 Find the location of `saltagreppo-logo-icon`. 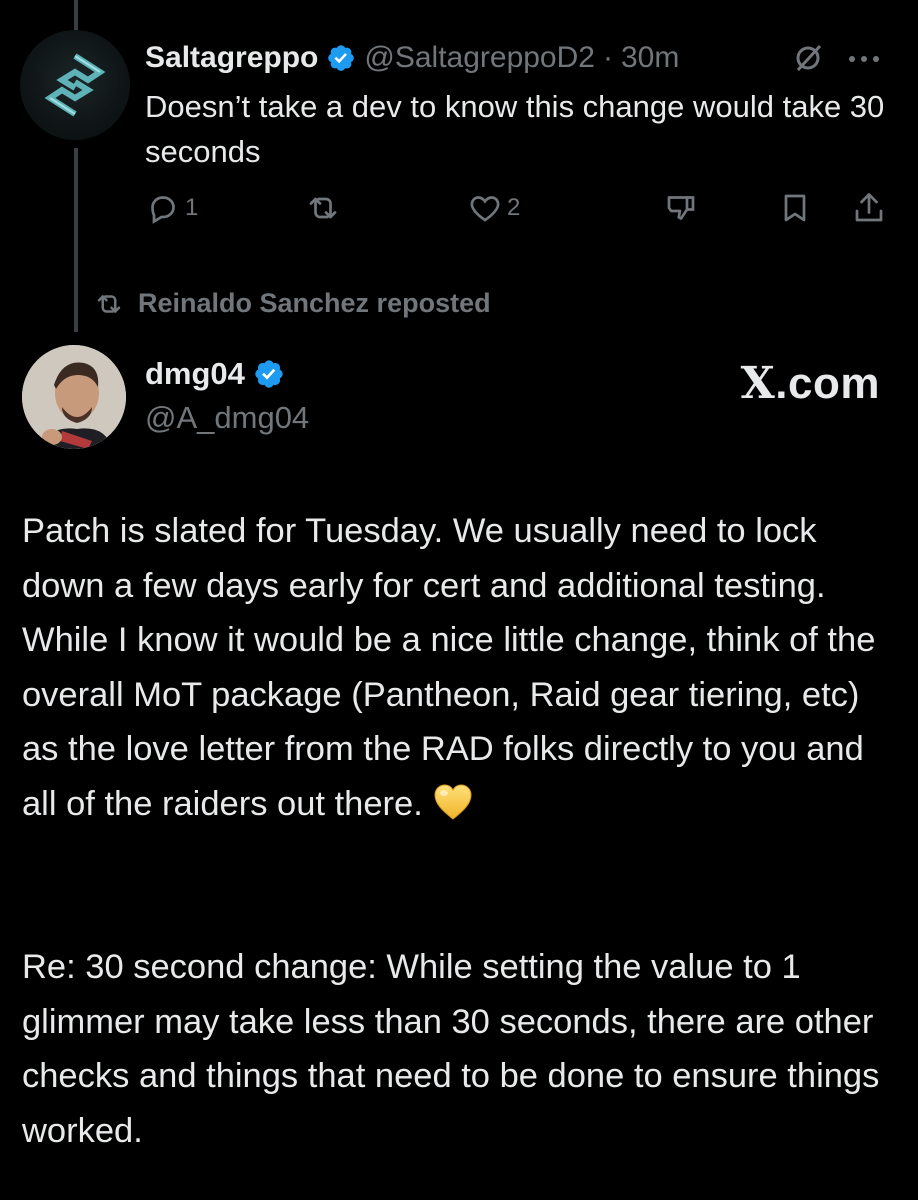

saltagreppo-logo-icon is located at coordinates (75, 85).